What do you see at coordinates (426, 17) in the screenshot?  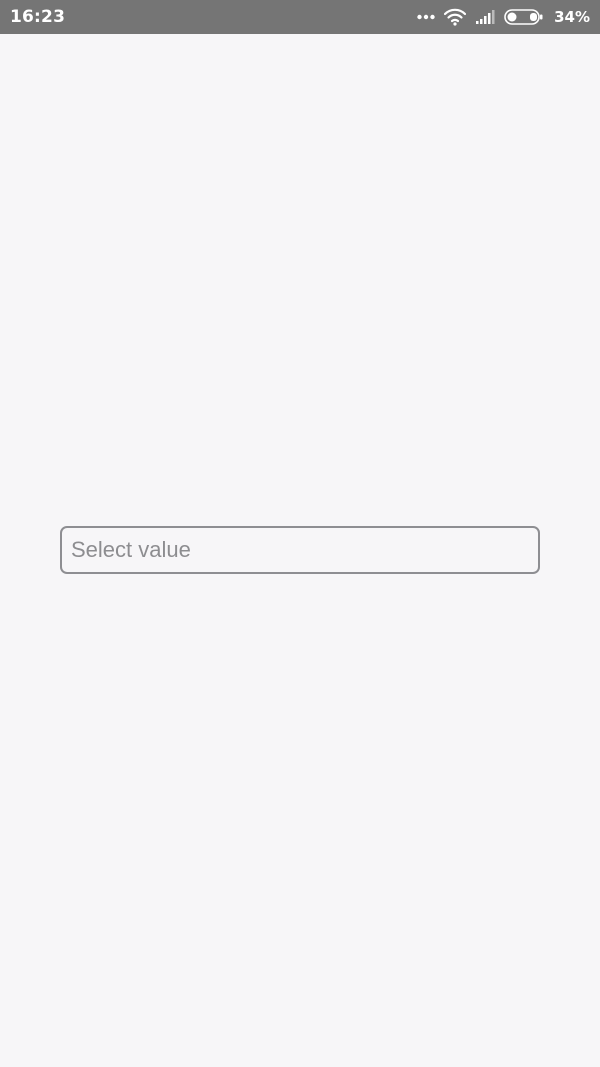 I see `more-dots-icon` at bounding box center [426, 17].